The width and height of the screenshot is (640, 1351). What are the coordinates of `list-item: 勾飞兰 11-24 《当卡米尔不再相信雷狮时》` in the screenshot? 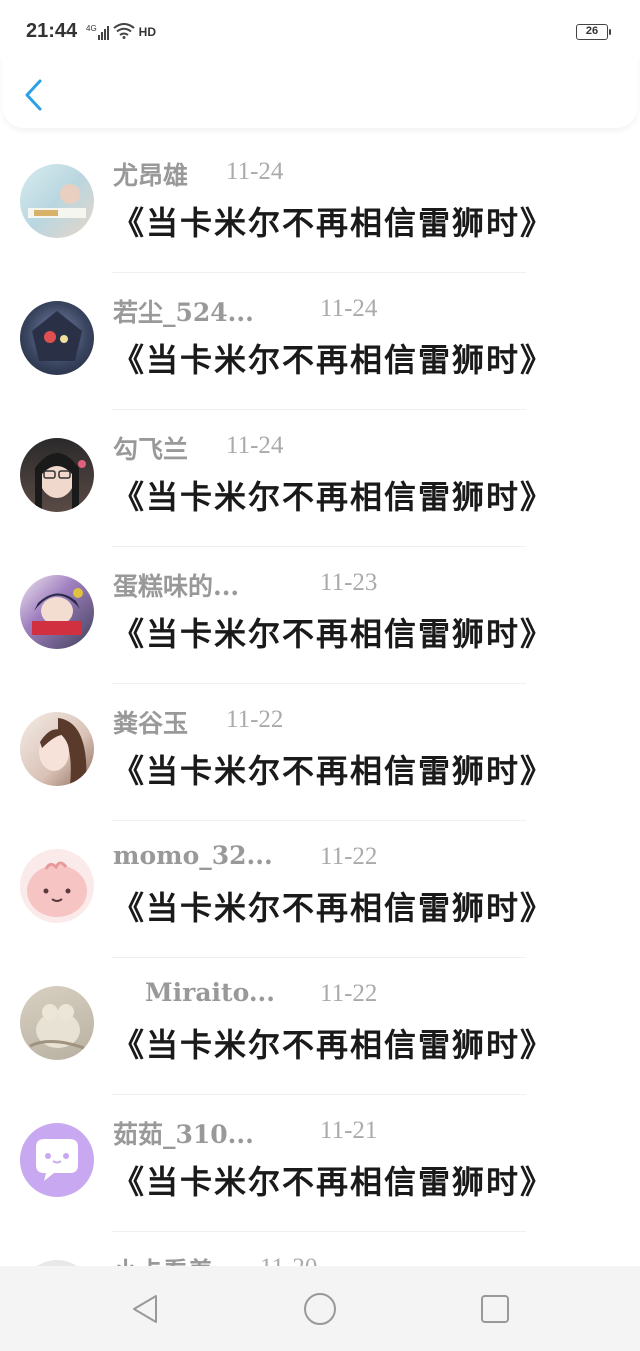 It's located at (320, 478).